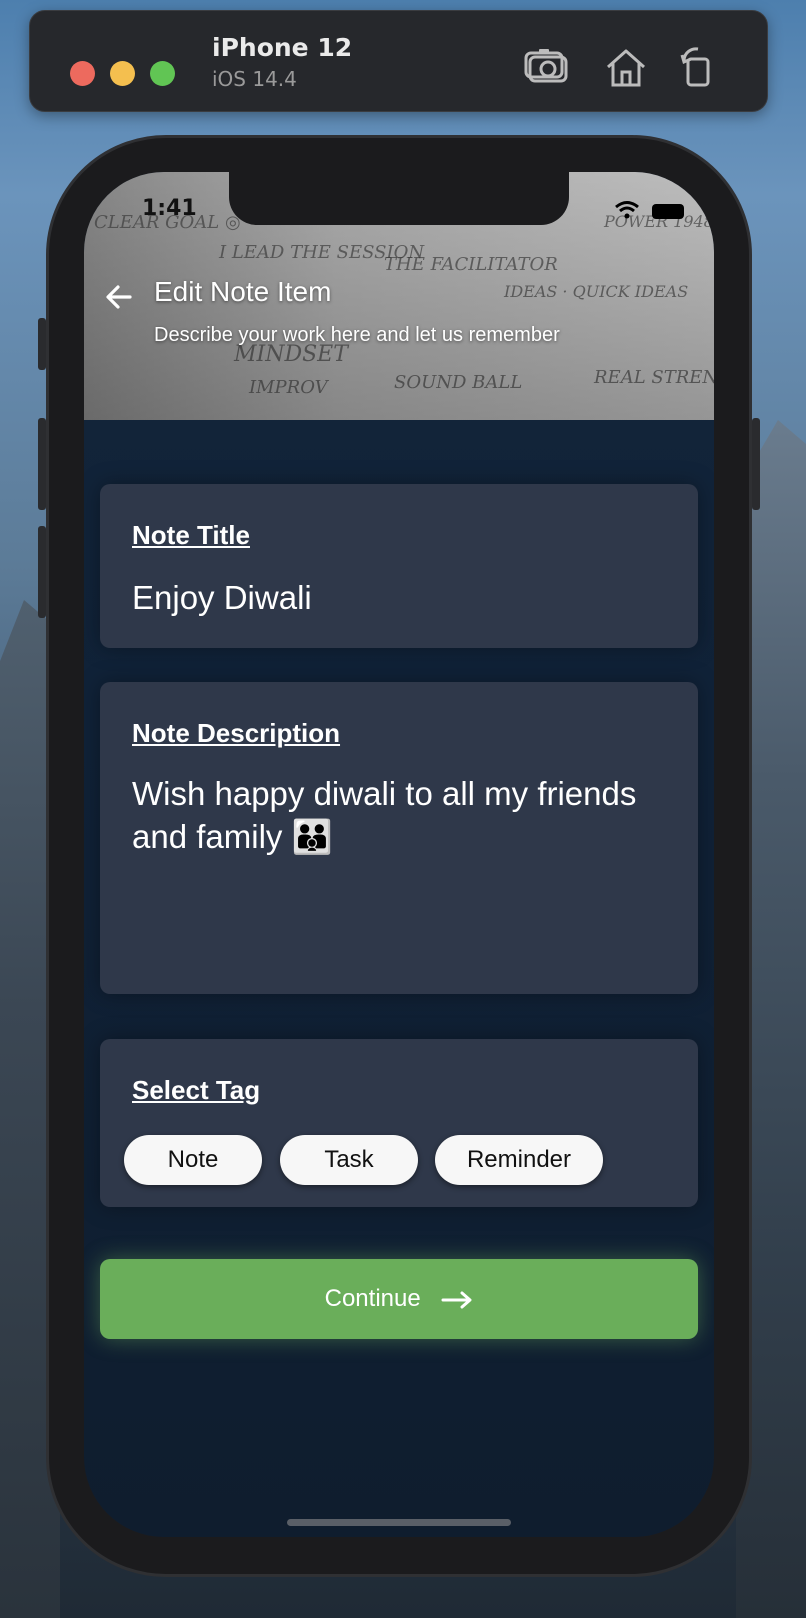 This screenshot has width=806, height=1618. Describe the element at coordinates (122, 73) in the screenshot. I see `minimize-window-button` at that location.